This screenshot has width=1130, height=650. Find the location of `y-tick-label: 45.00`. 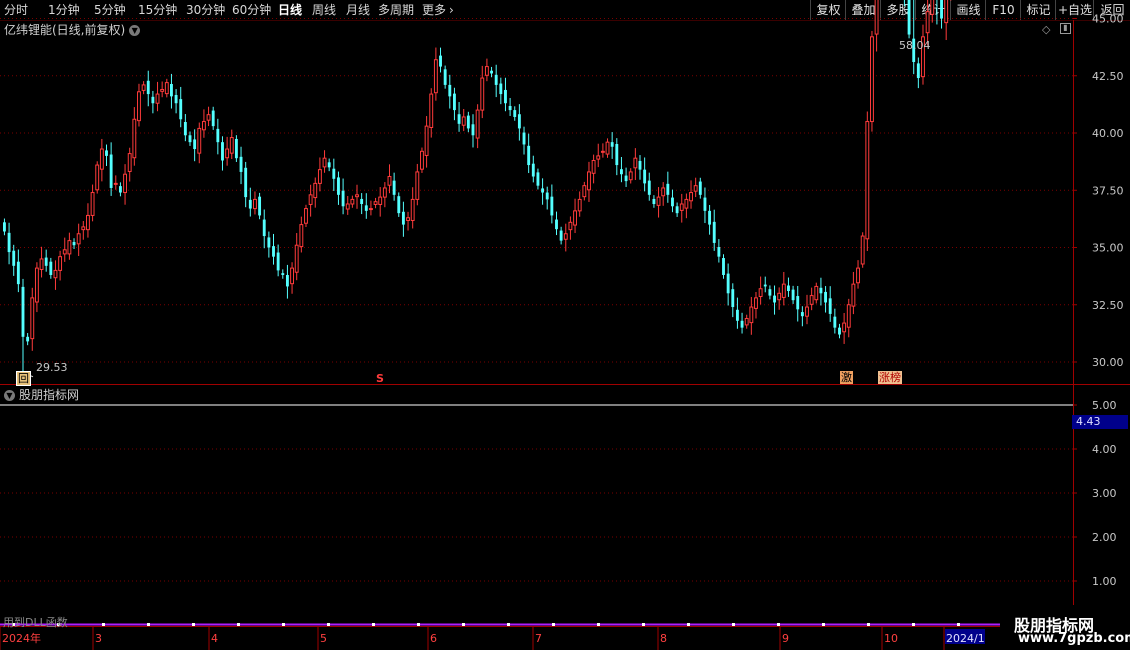

y-tick-label: 45.00 is located at coordinates (1108, 19).